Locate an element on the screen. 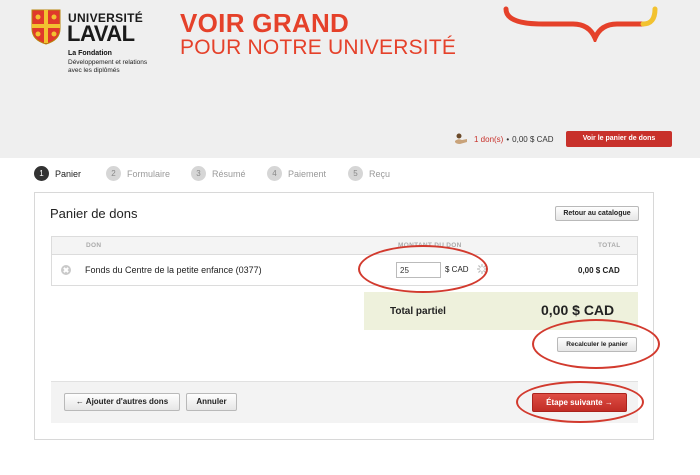 The image size is (700, 475). next-step-button: Étape suivante → is located at coordinates (579, 402).